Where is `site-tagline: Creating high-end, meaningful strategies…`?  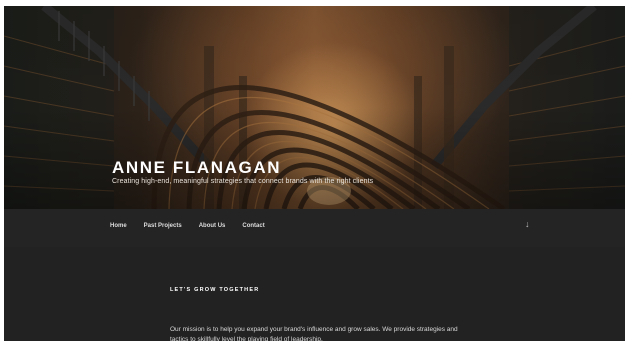
site-tagline: Creating high-end, meaningful strategies… is located at coordinates (243, 181).